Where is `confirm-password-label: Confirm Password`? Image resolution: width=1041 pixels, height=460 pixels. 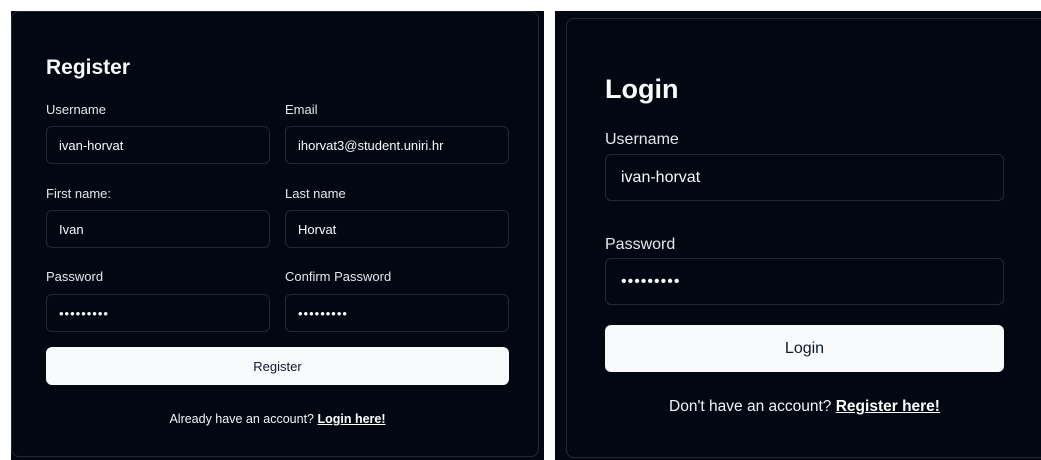
confirm-password-label: Confirm Password is located at coordinates (338, 276).